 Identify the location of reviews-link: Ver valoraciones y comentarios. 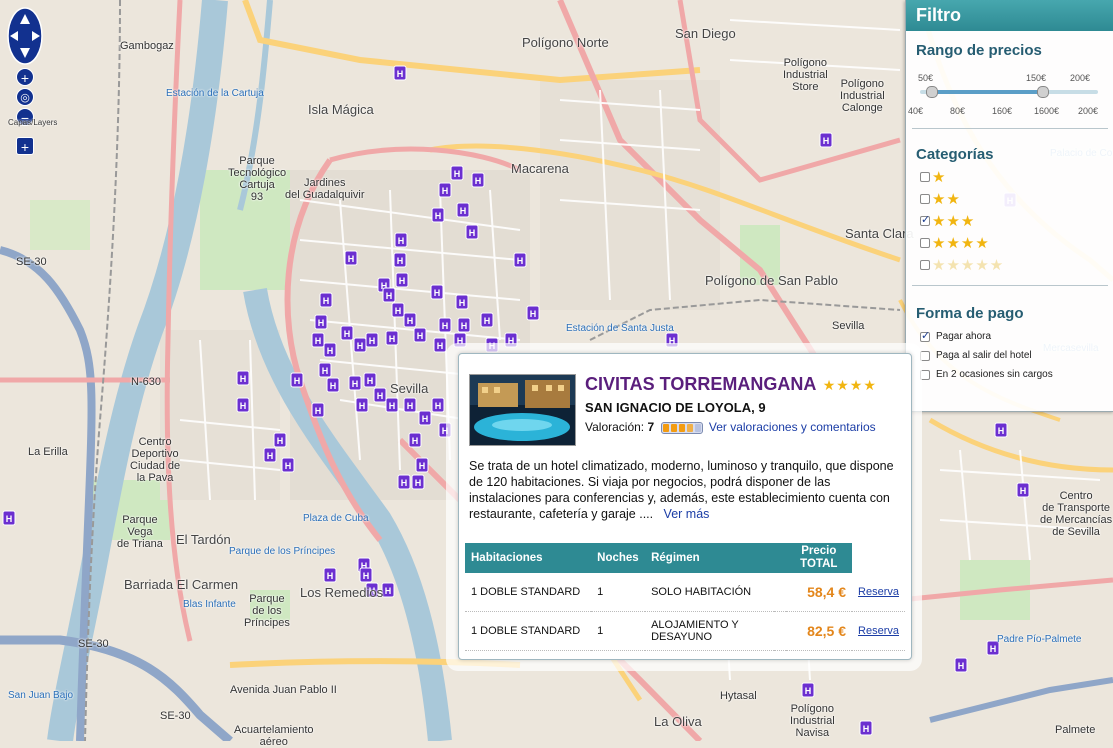
(792, 427).